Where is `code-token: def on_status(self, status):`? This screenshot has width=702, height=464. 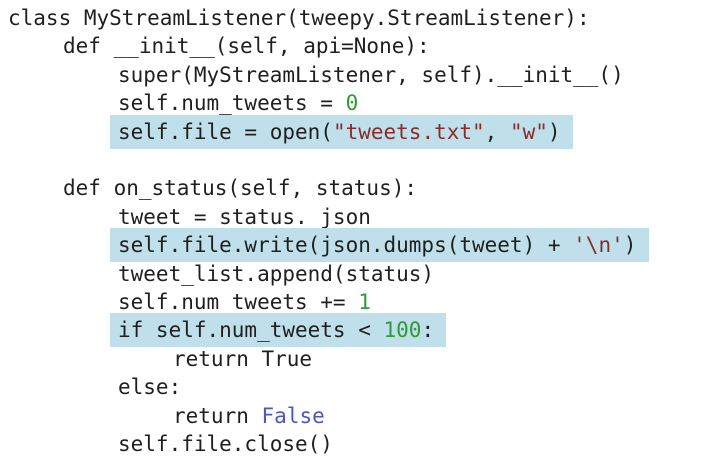 code-token: def on_status(self, status): is located at coordinates (240, 188).